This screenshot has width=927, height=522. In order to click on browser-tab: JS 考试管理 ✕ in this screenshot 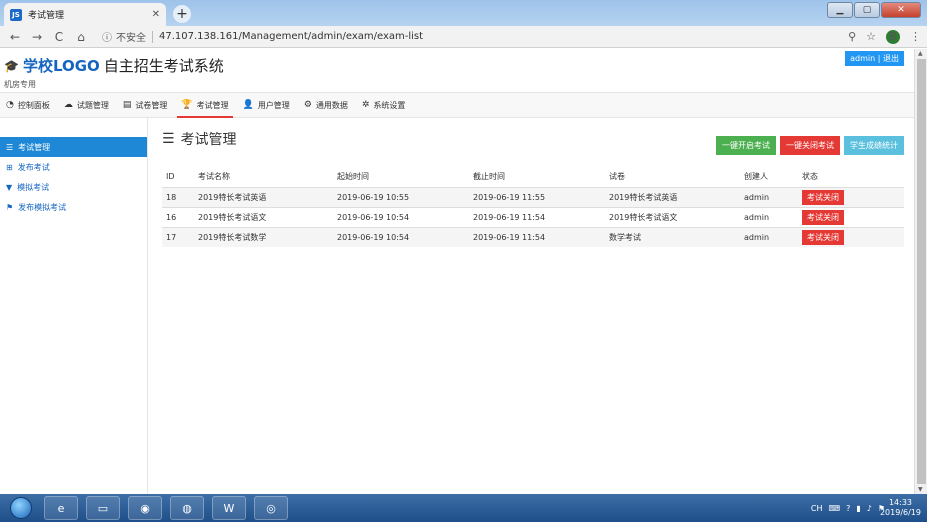, I will do `click(85, 14)`.